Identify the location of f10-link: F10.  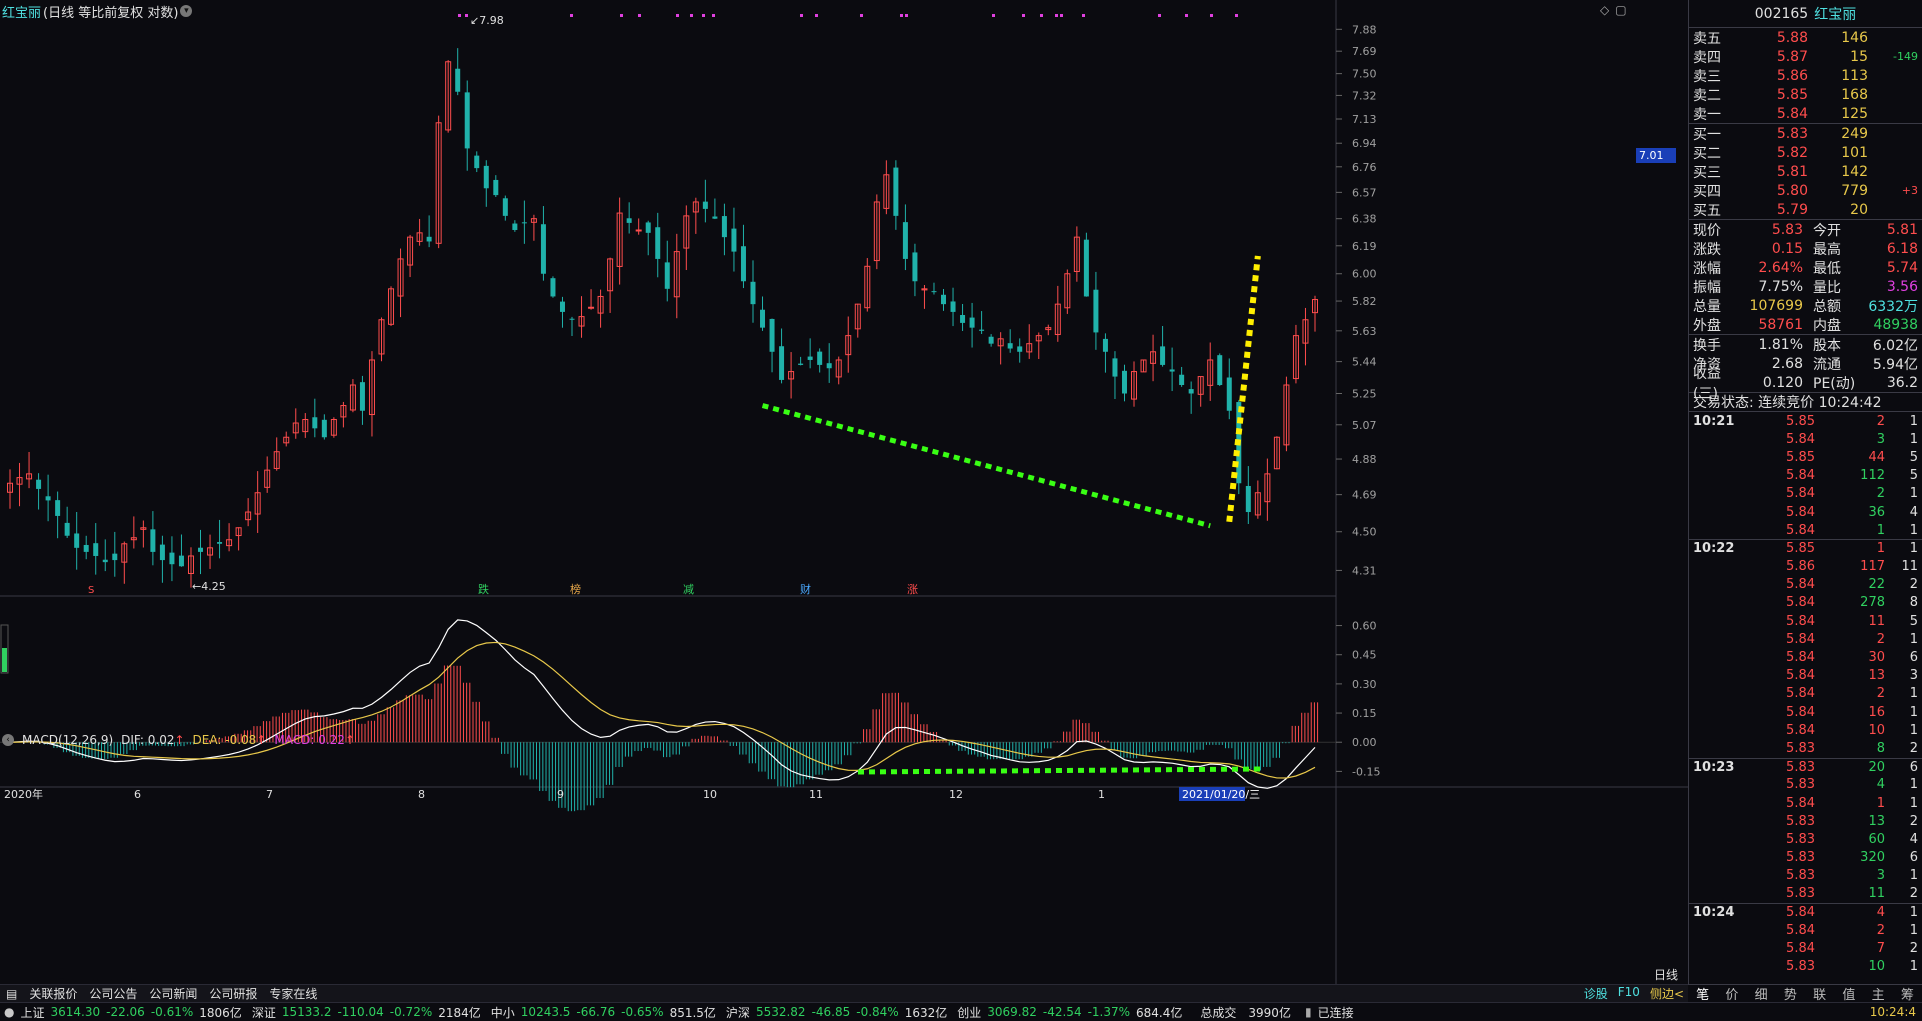
(1629, 993).